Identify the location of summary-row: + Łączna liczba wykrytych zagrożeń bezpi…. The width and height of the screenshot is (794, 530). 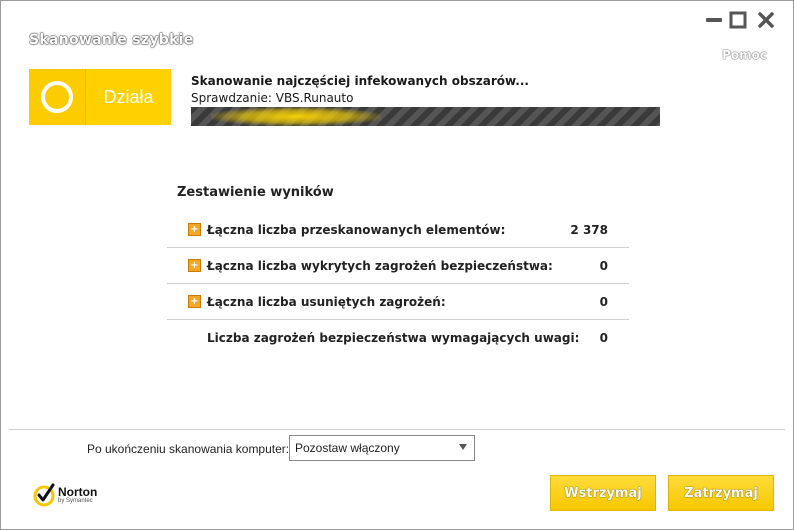
(398, 266).